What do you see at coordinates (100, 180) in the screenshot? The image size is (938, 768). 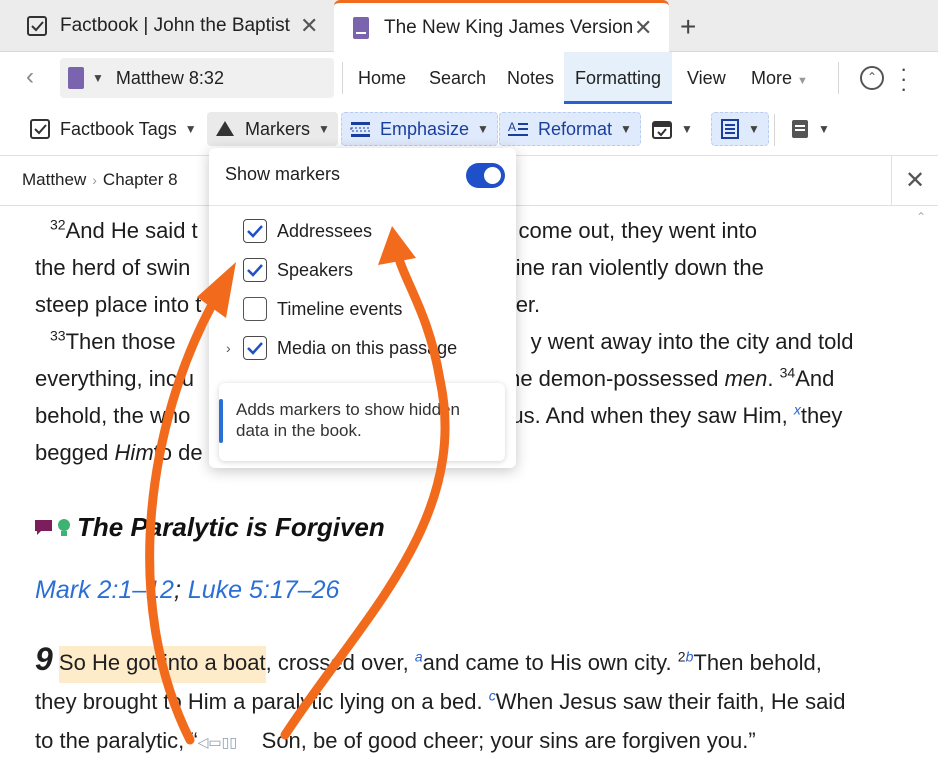 I see `breadcrumb: Matthew › Chapter 8` at bounding box center [100, 180].